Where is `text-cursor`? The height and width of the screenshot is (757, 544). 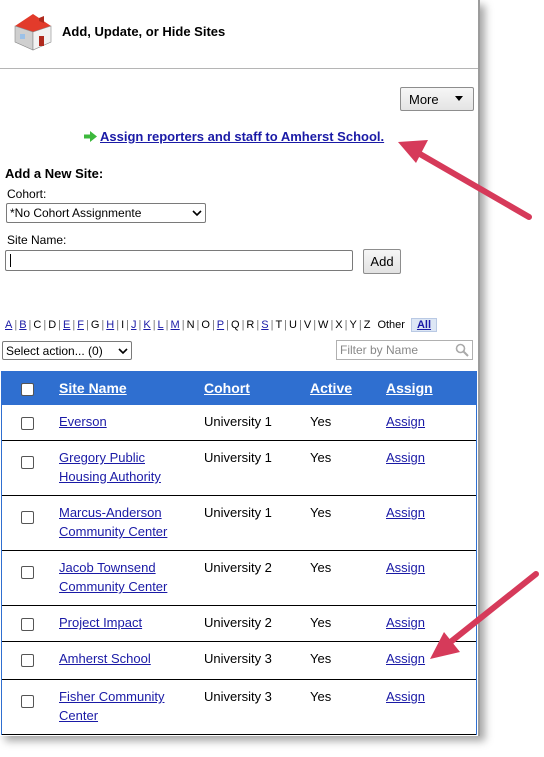 text-cursor is located at coordinates (10, 260).